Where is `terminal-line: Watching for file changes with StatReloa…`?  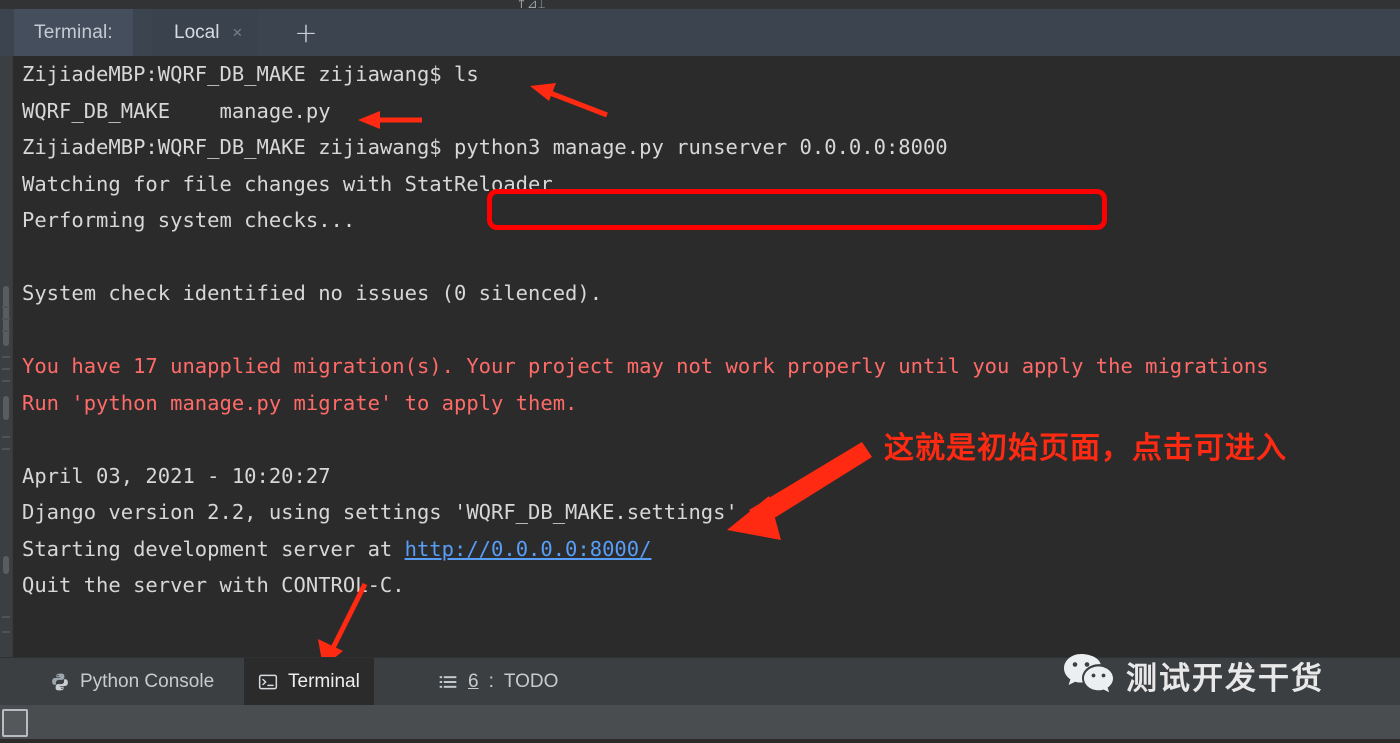
terminal-line: Watching for file changes with StatReloa… is located at coordinates (287, 183).